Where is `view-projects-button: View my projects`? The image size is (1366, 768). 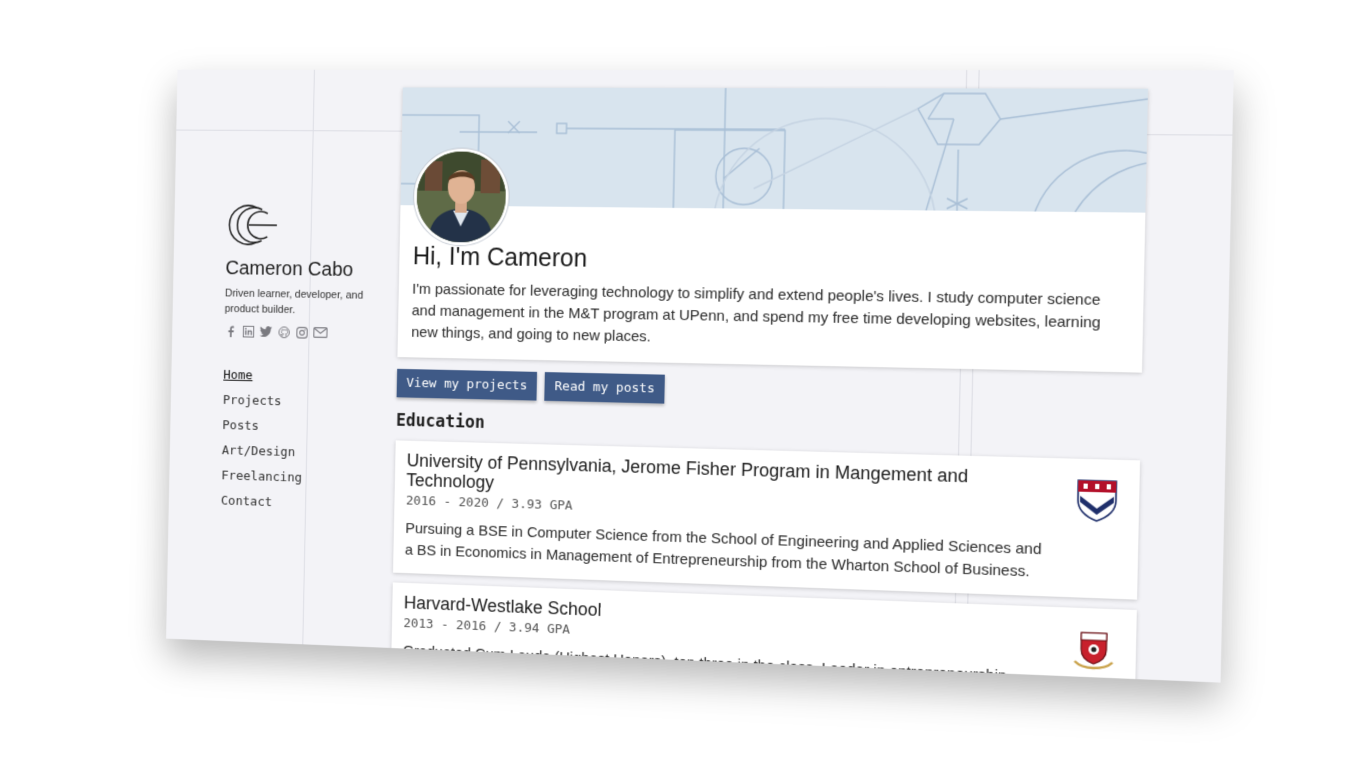 view-projects-button: View my projects is located at coordinates (467, 384).